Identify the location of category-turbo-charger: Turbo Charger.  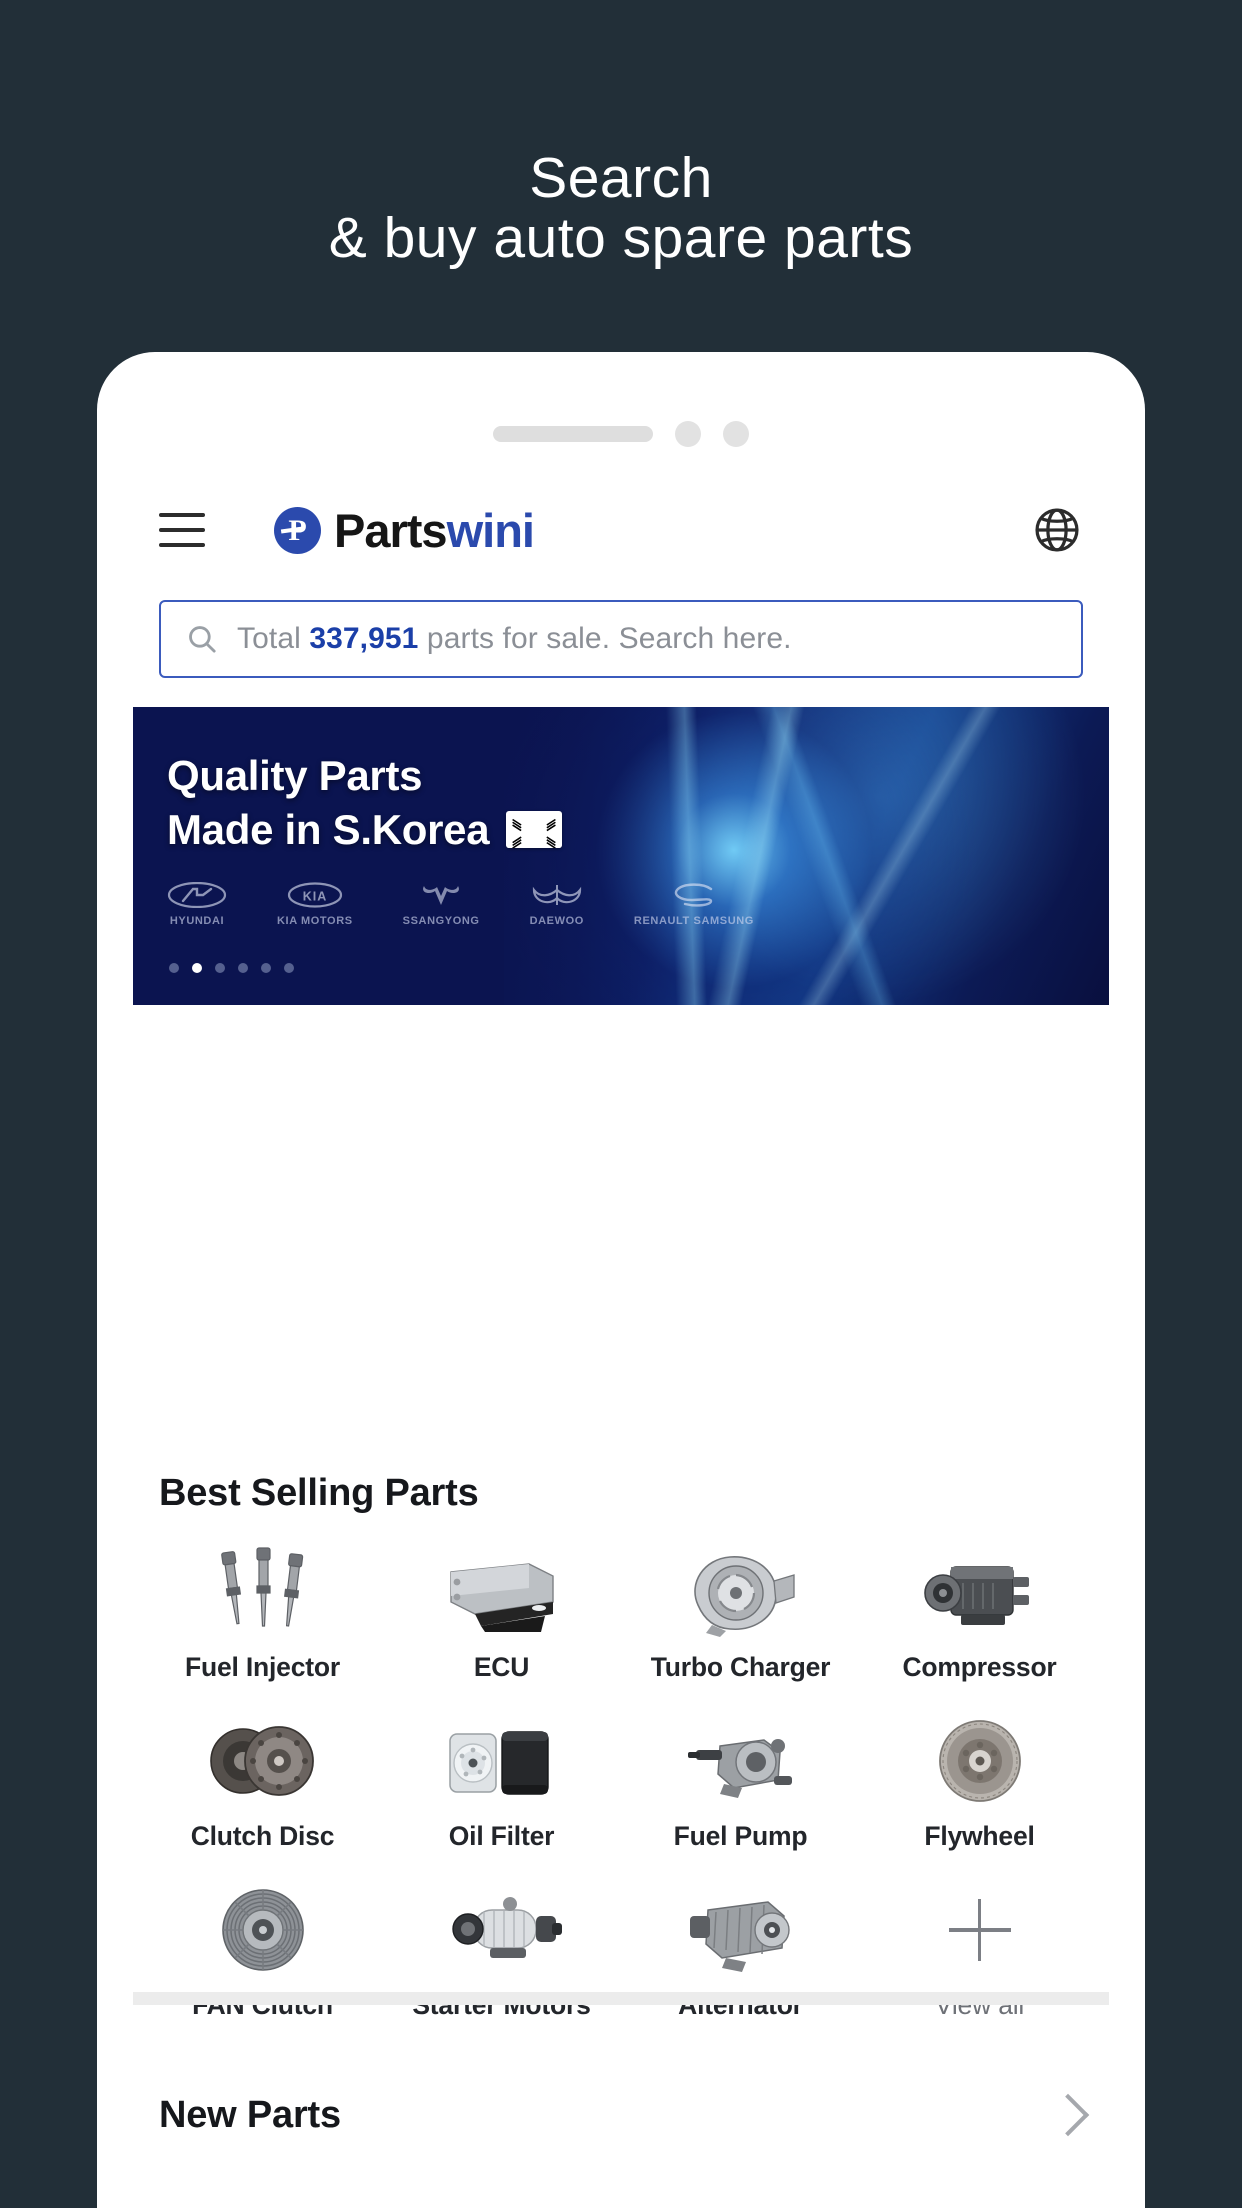
(740, 1613).